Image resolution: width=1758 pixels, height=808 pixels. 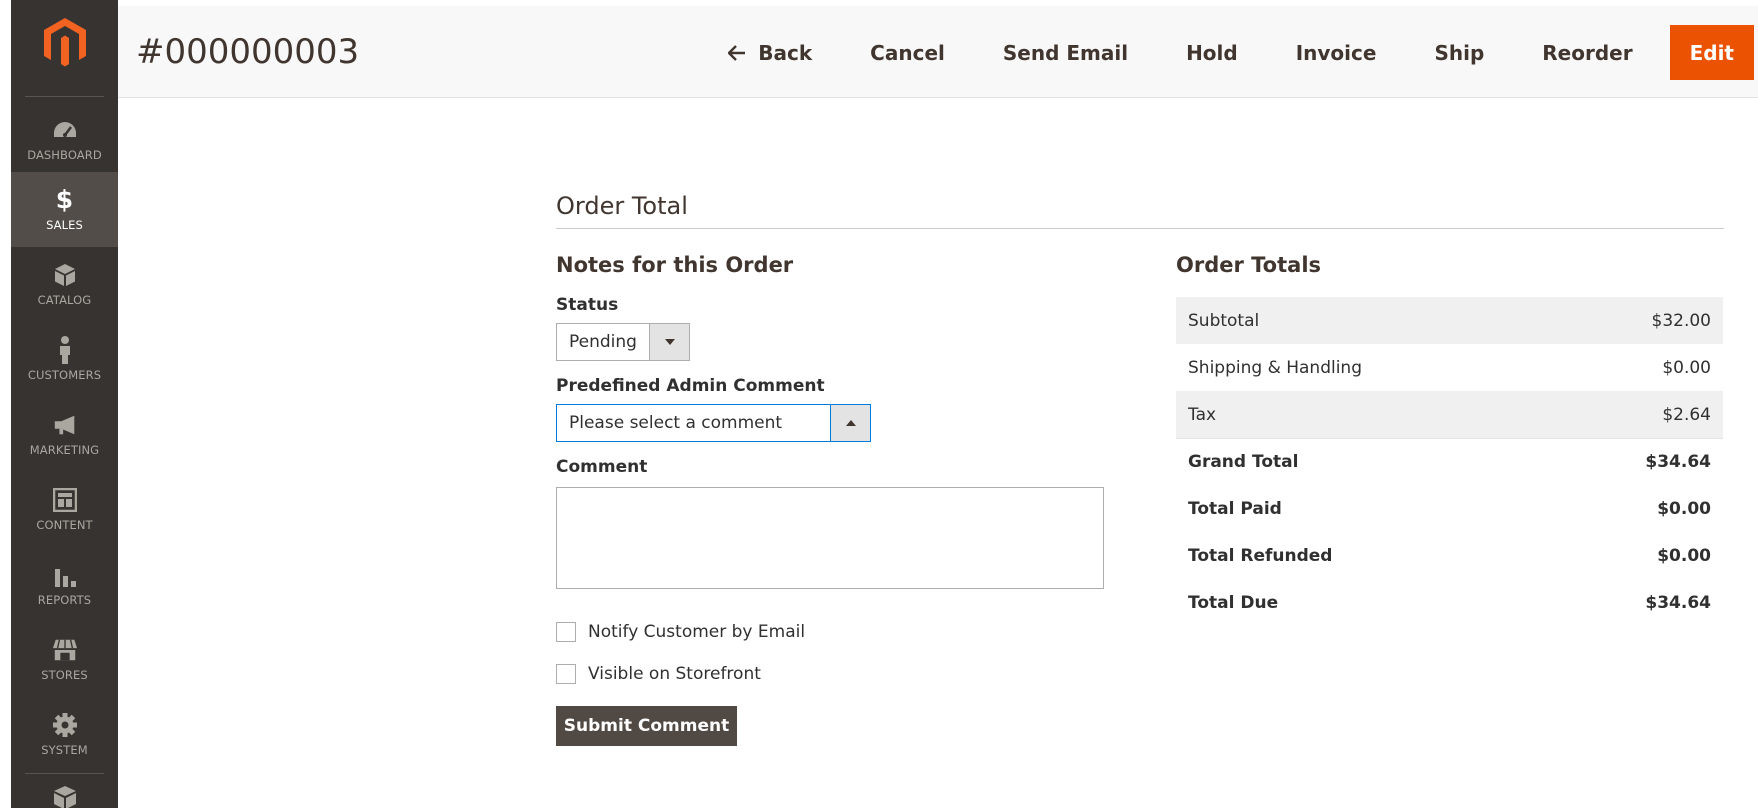 I want to click on notify-customer-checkbox-row: Notify Customer by Email, so click(x=680, y=632).